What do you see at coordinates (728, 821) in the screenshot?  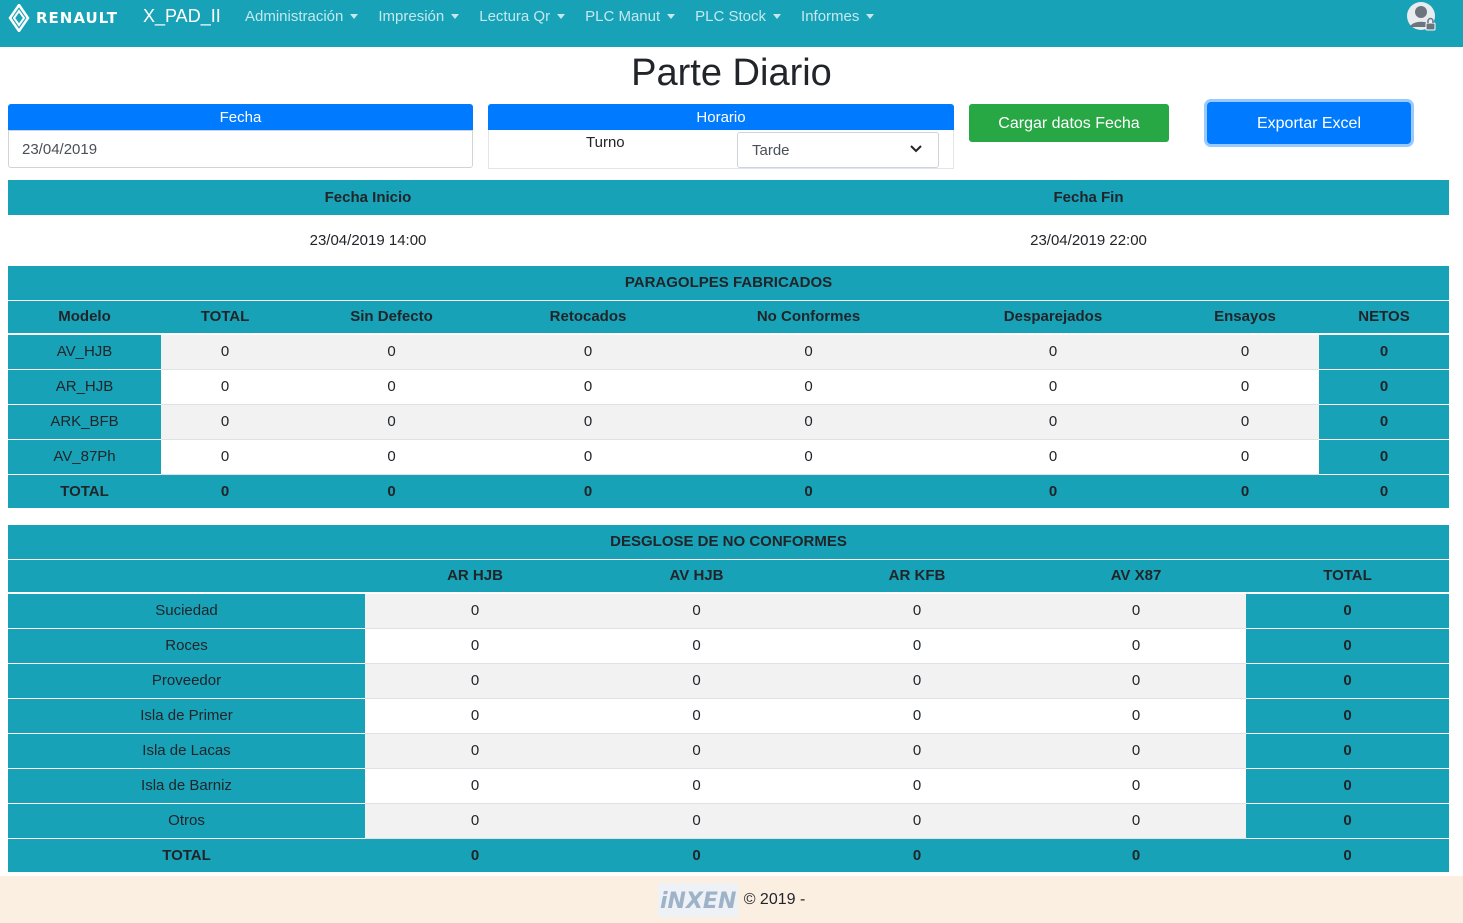 I see `table-row: Otros 0 0 0 0 0` at bounding box center [728, 821].